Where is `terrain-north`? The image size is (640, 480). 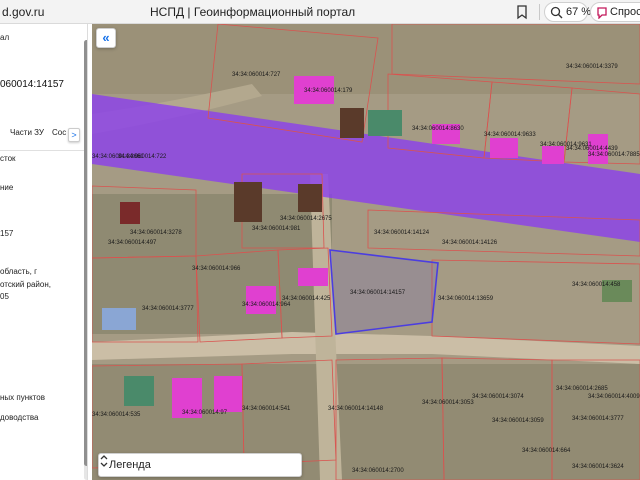 terrain-north is located at coordinates (366, 59).